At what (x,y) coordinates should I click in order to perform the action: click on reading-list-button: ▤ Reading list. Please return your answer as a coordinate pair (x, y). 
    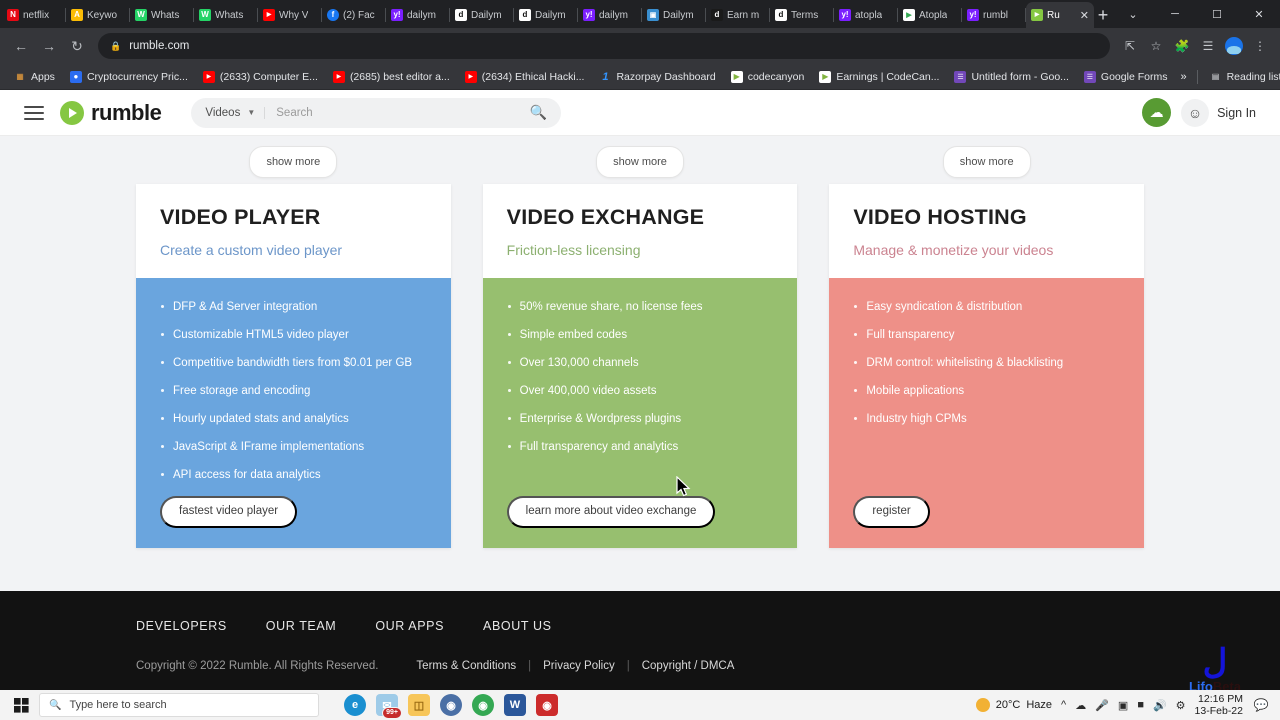
    Looking at the image, I should click on (1242, 77).